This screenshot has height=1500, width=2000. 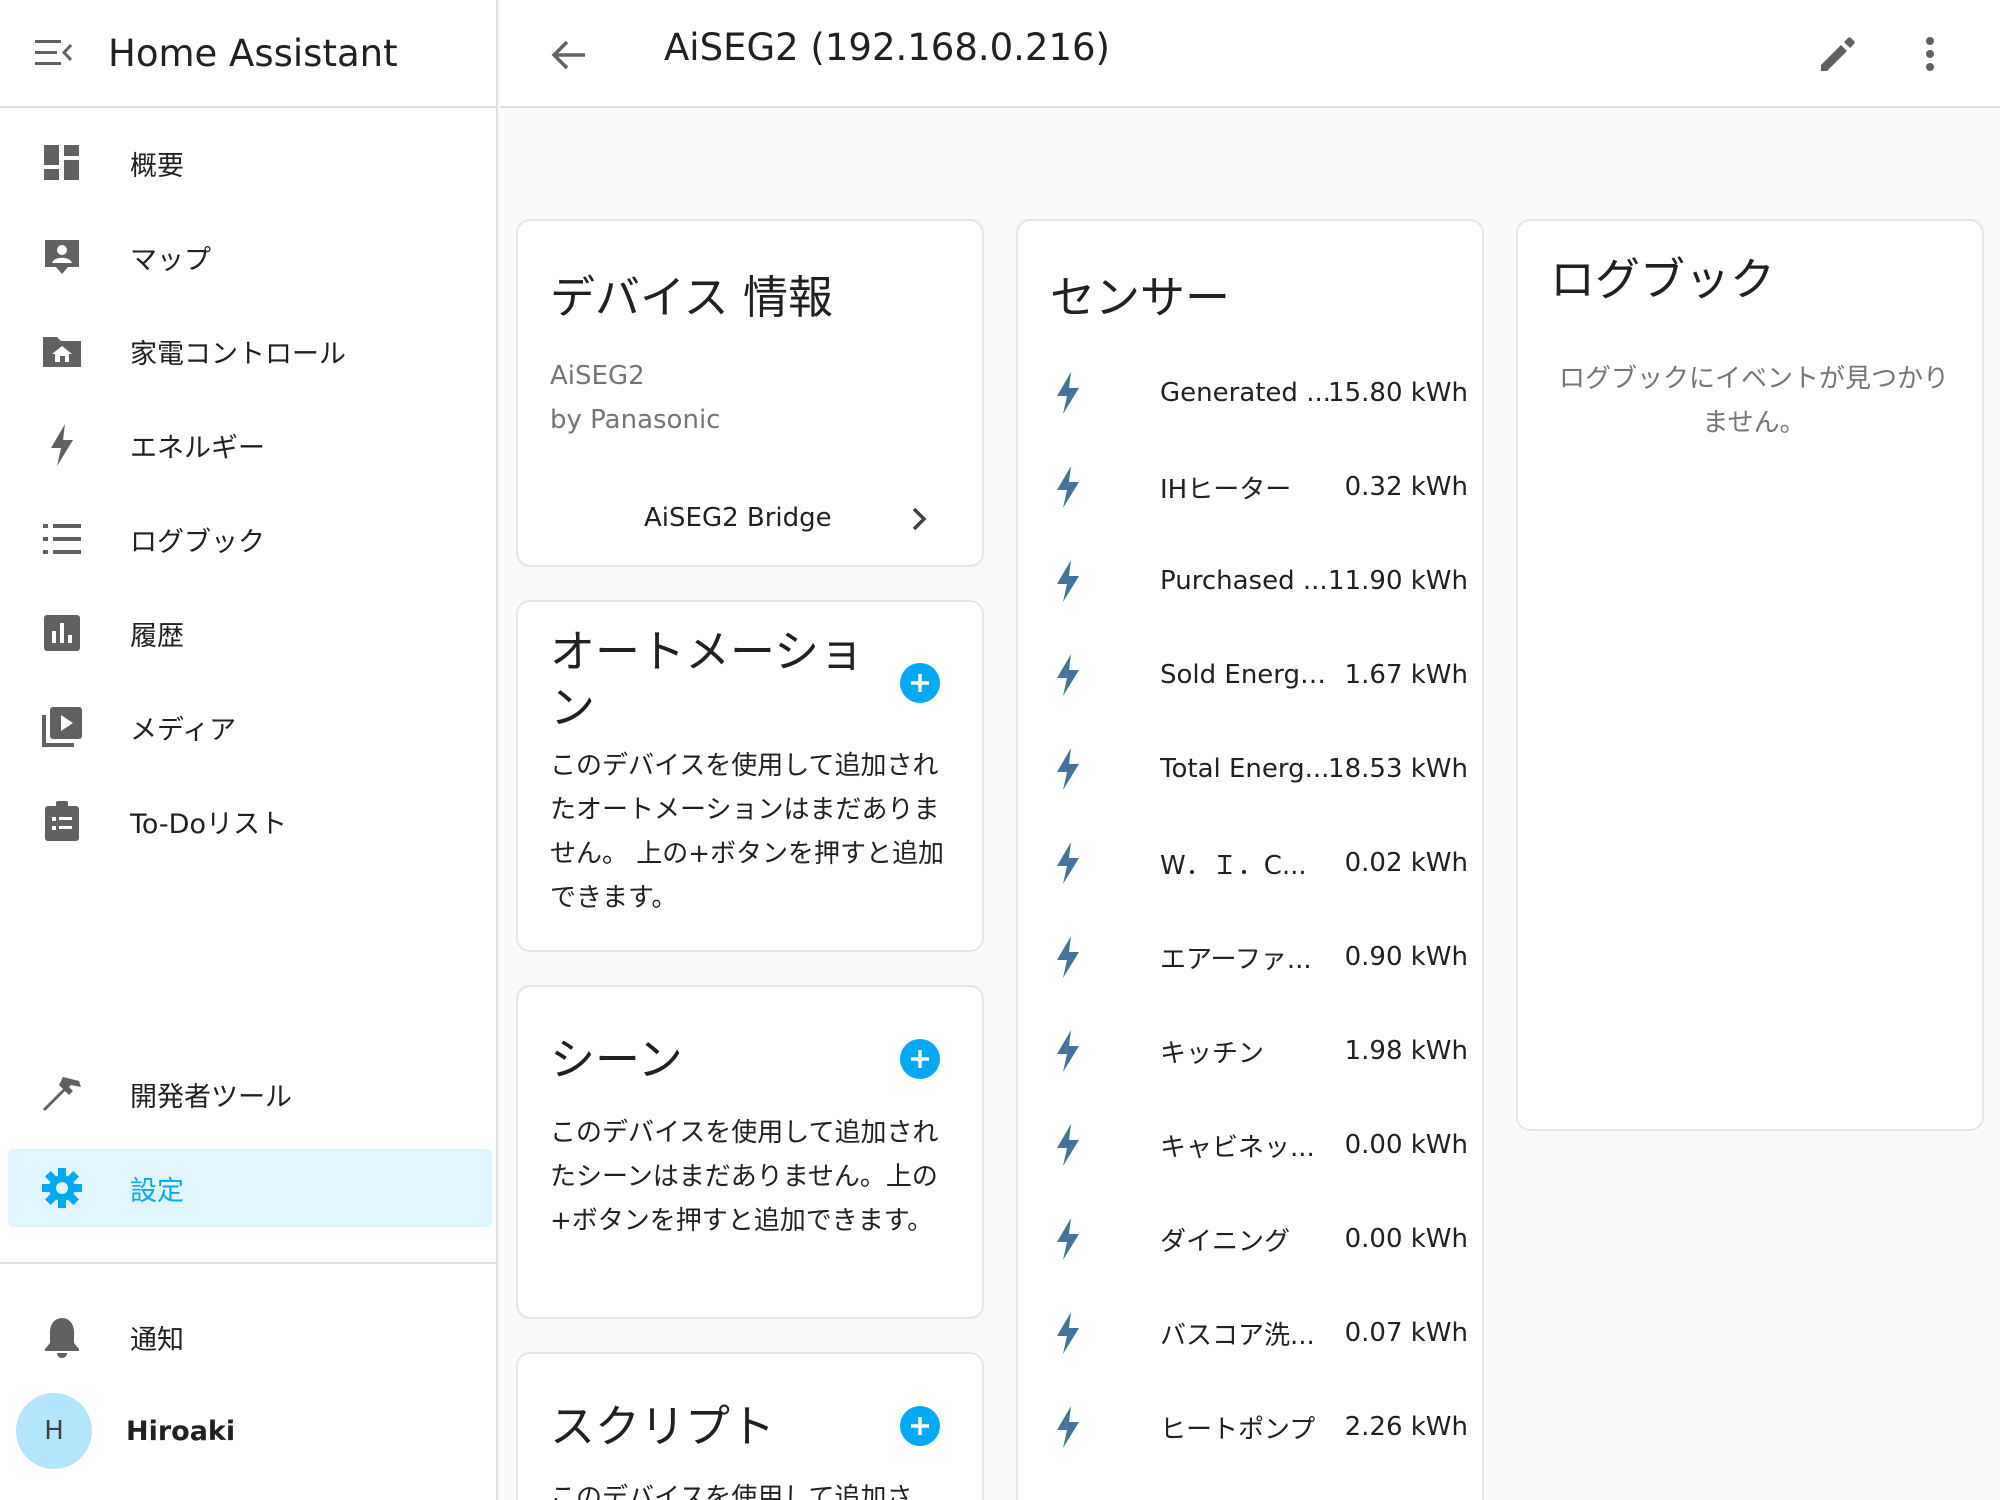 What do you see at coordinates (707, 679) in the screenshot?
I see `automations-heading: オートメーション` at bounding box center [707, 679].